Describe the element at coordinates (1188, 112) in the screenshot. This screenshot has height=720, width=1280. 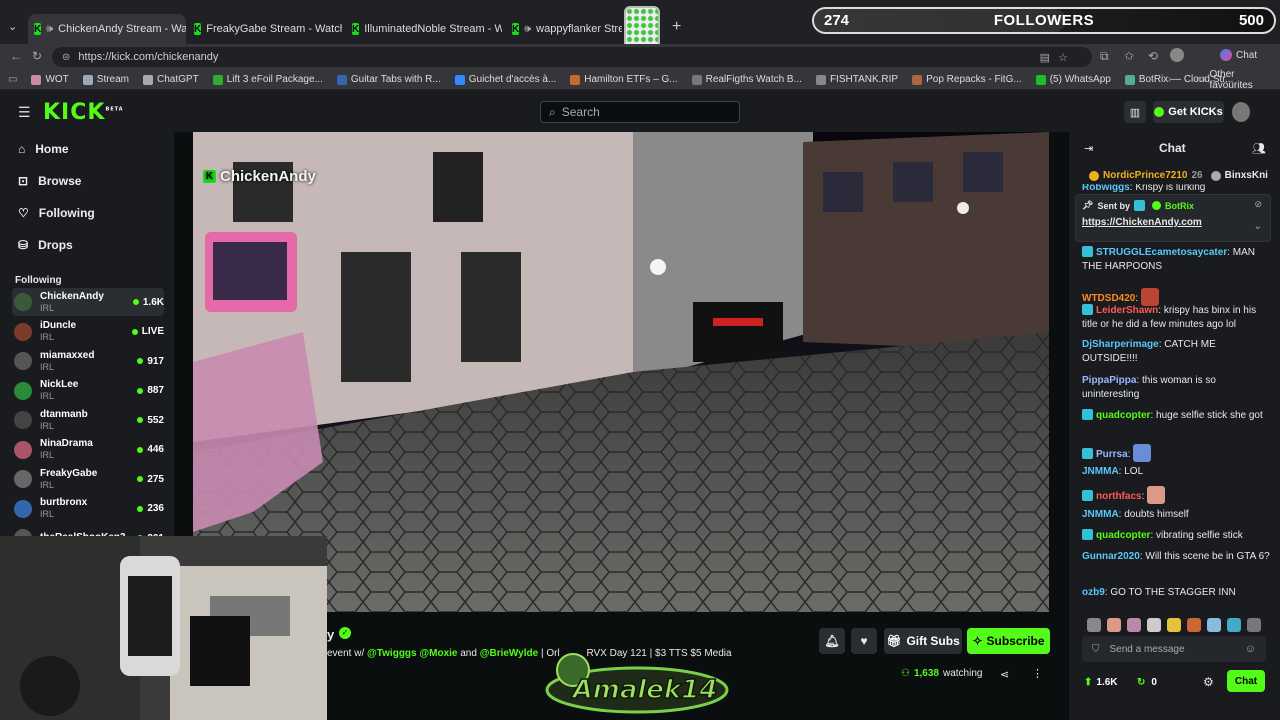
I see `get-kicks-button: Get KICKs` at that location.